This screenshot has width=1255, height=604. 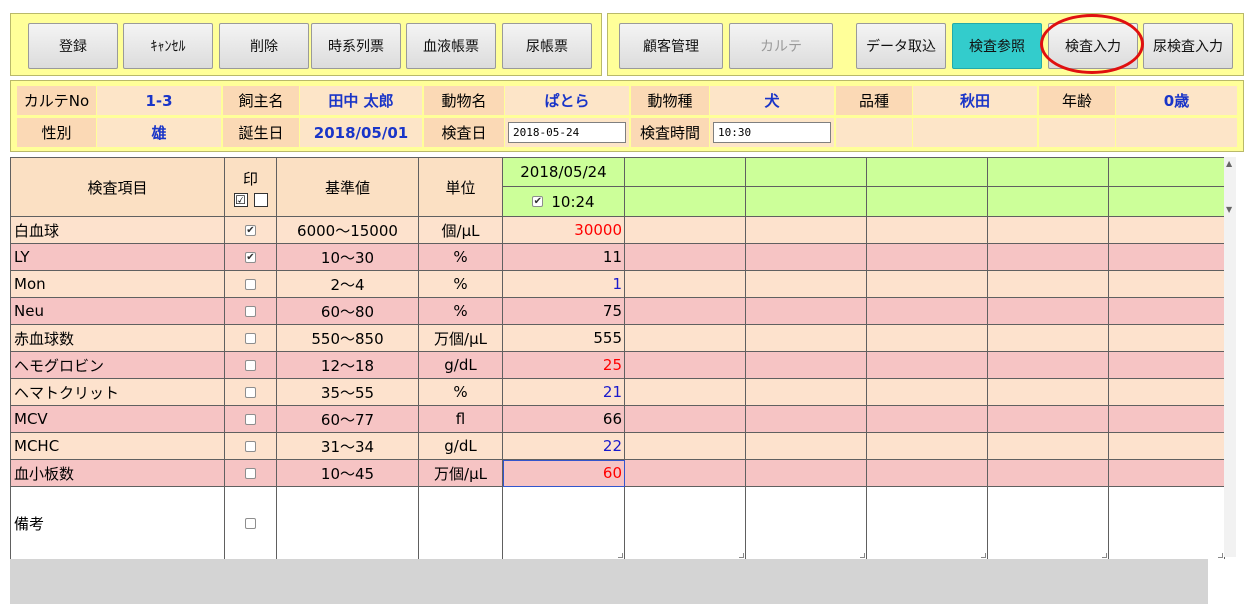 What do you see at coordinates (564, 419) in the screenshot?
I see `result-value: 66` at bounding box center [564, 419].